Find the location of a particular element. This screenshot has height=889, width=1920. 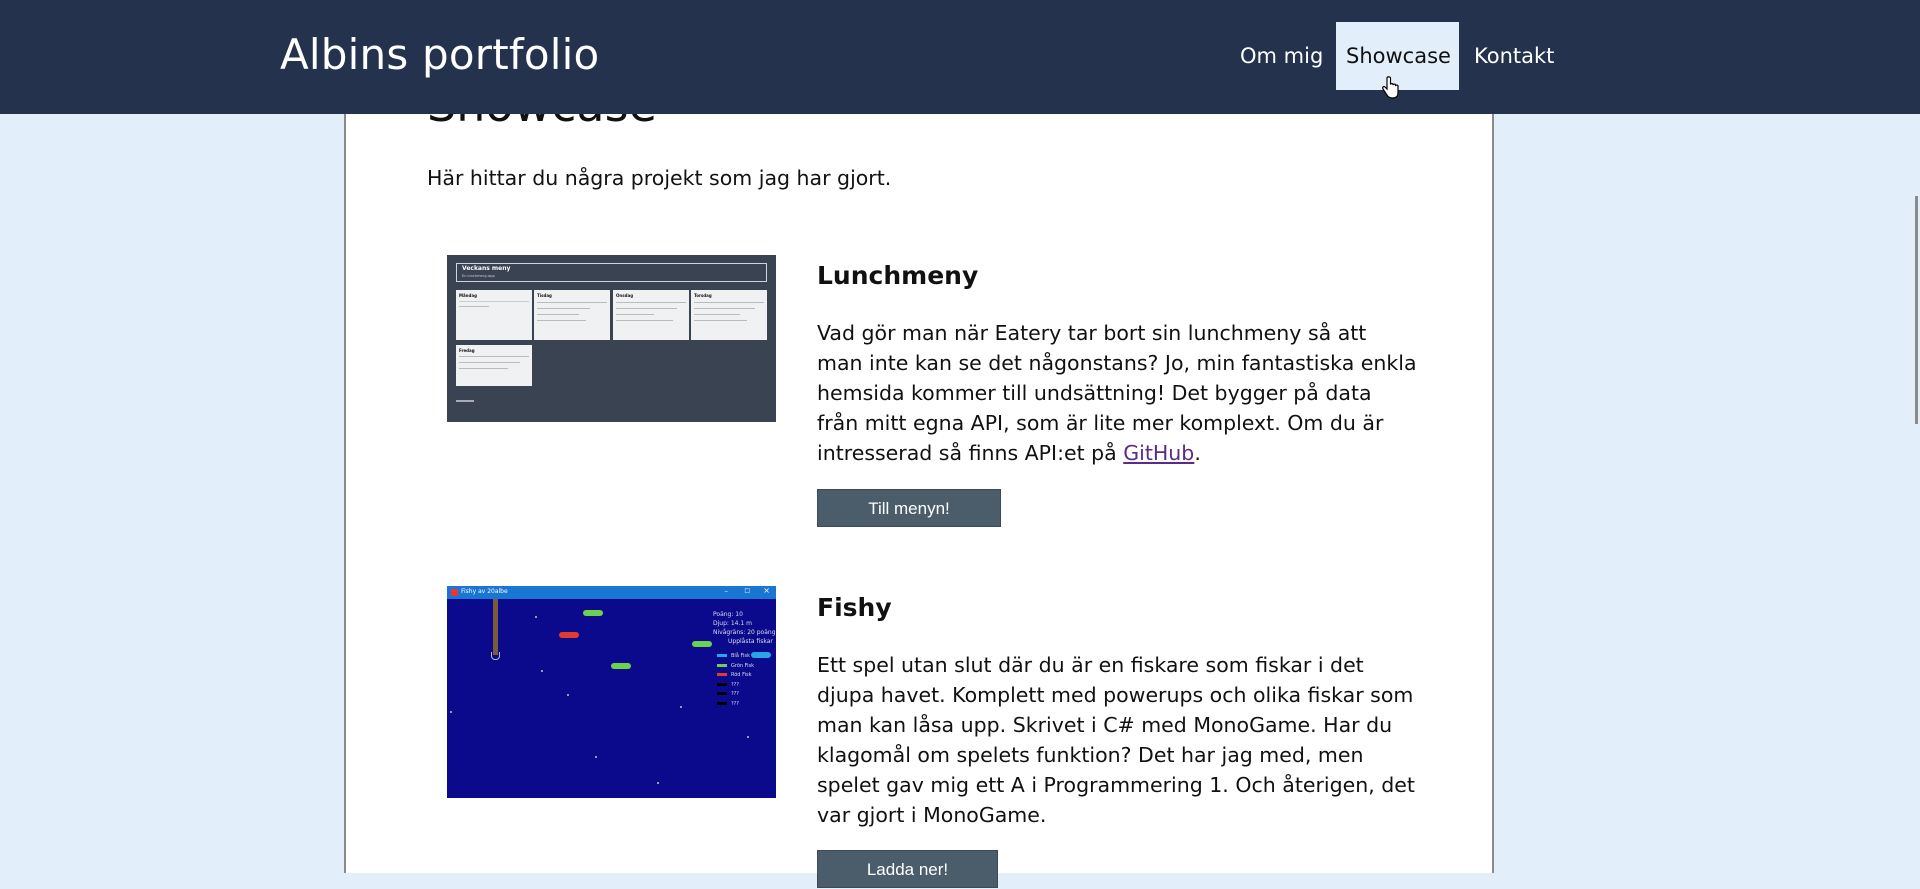

navbar: Albins portfolio Om mig Showcase Kontakt is located at coordinates (960, 57).